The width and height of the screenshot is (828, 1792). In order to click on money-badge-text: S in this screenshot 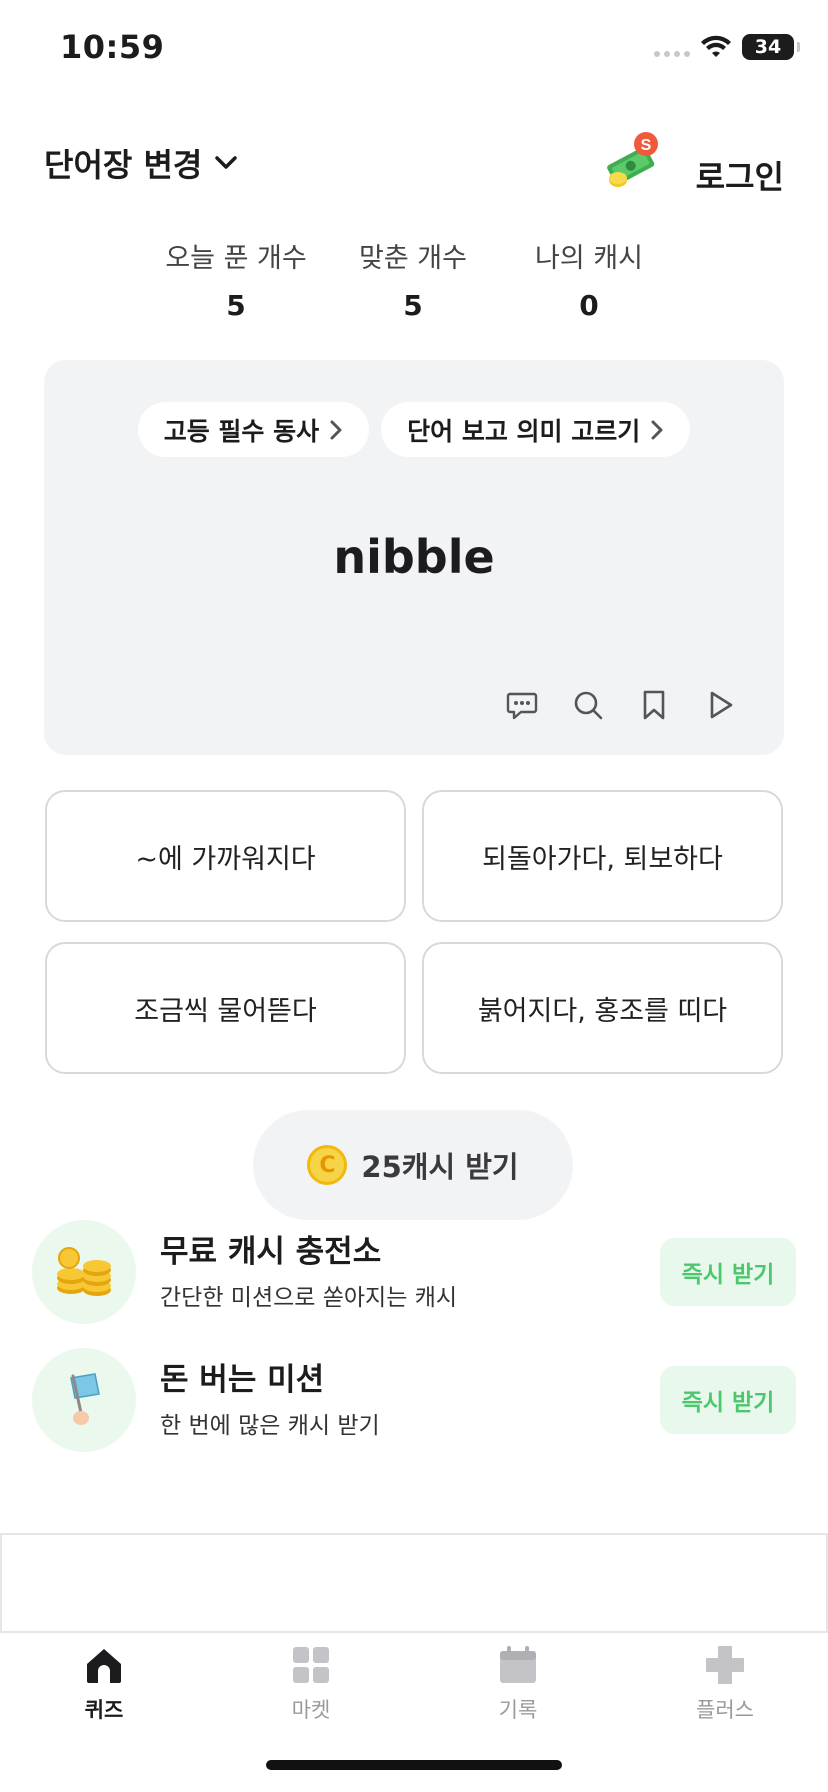, I will do `click(646, 145)`.